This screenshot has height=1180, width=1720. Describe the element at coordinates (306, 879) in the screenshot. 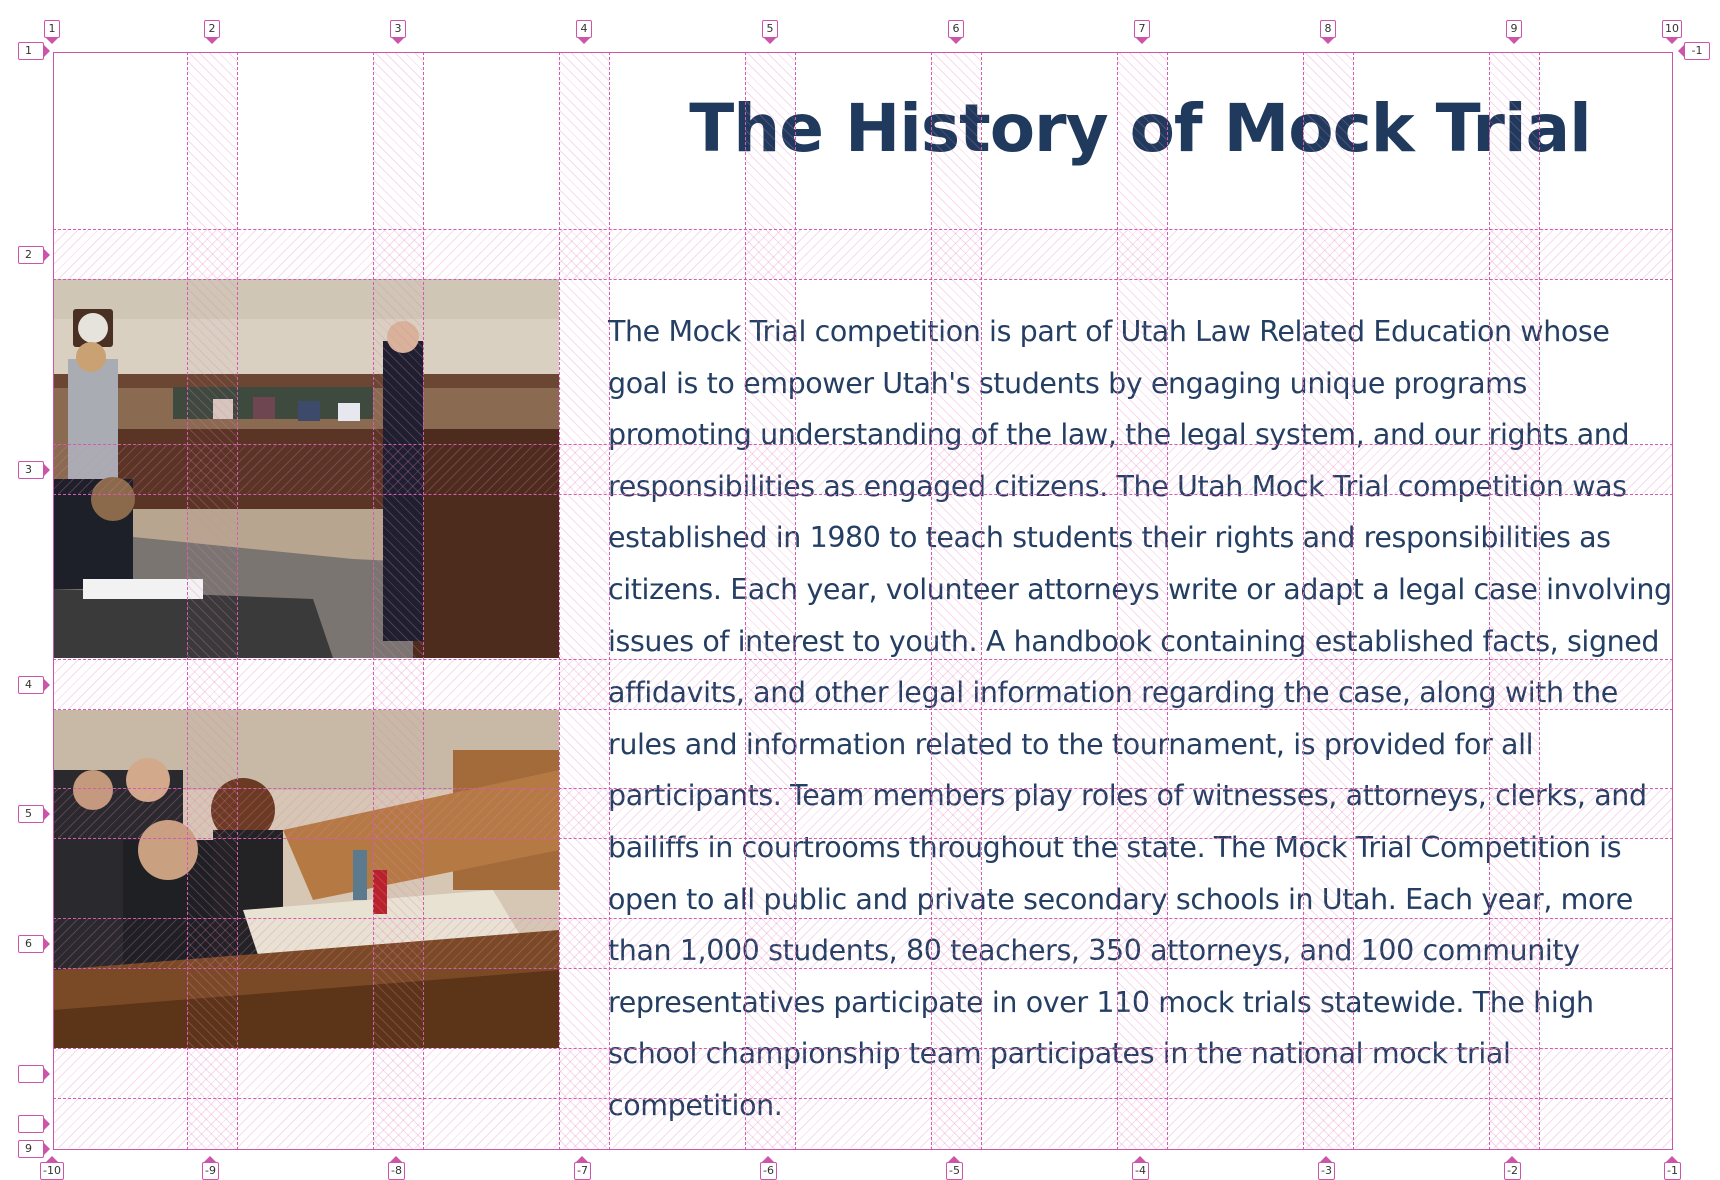

I see `courtroom-photo-counsel-table` at that location.